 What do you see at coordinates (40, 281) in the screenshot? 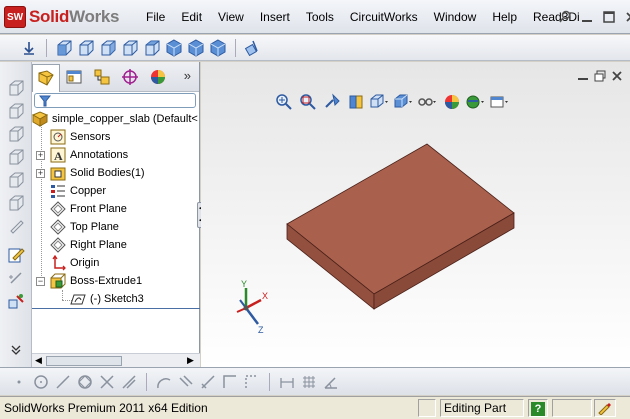
I see `collapse-toggle: −` at bounding box center [40, 281].